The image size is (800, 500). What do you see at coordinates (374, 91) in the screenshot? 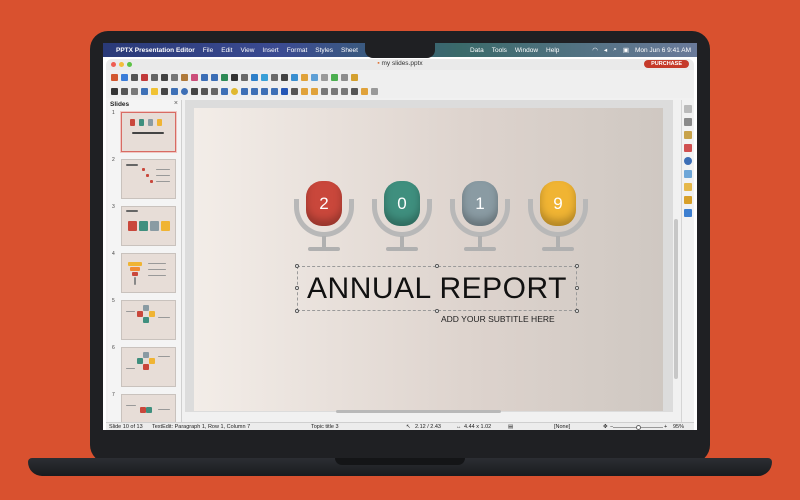
I see `glue-points-icon` at bounding box center [374, 91].